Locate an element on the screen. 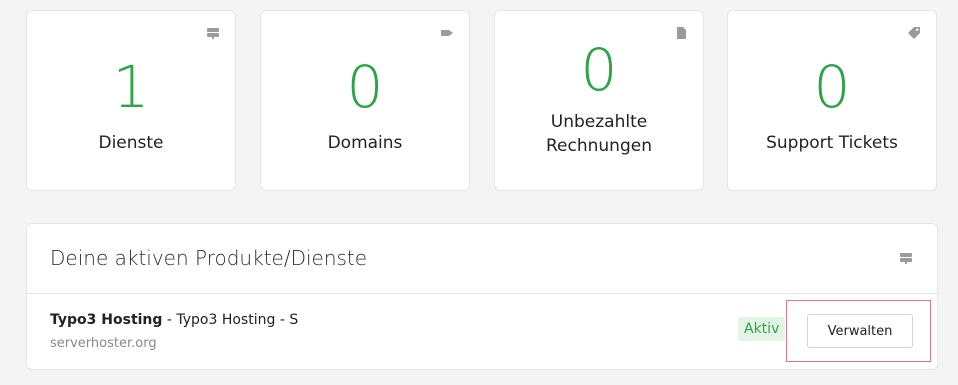 This screenshot has height=385, width=958. unpaid-invoices-count: 0 is located at coordinates (599, 69).